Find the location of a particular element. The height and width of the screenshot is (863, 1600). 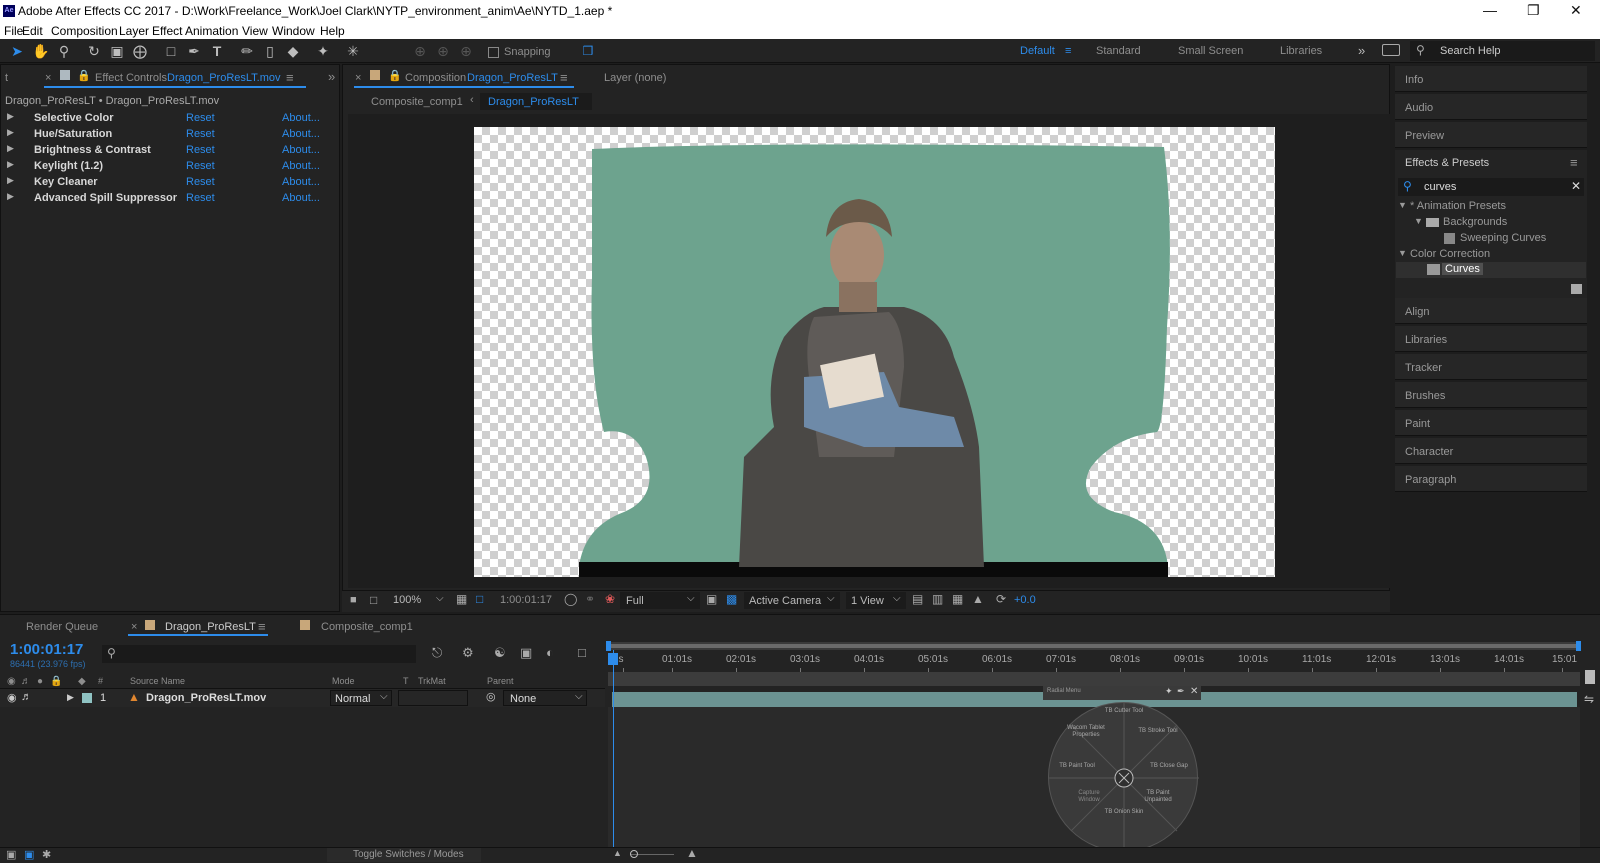

effects-presets-title: Effects & Presets is located at coordinates (1447, 163).